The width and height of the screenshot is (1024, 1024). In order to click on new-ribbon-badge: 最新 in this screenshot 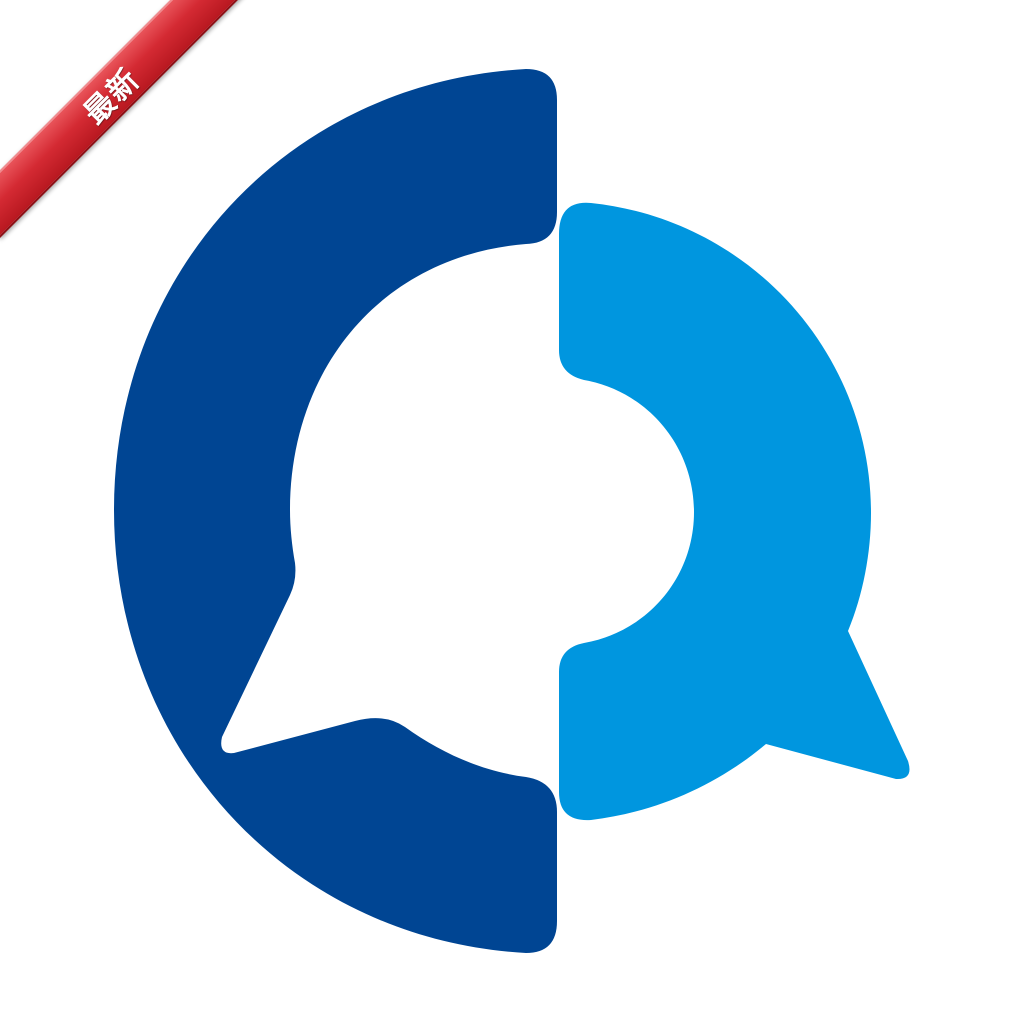, I will do `click(127, 119)`.